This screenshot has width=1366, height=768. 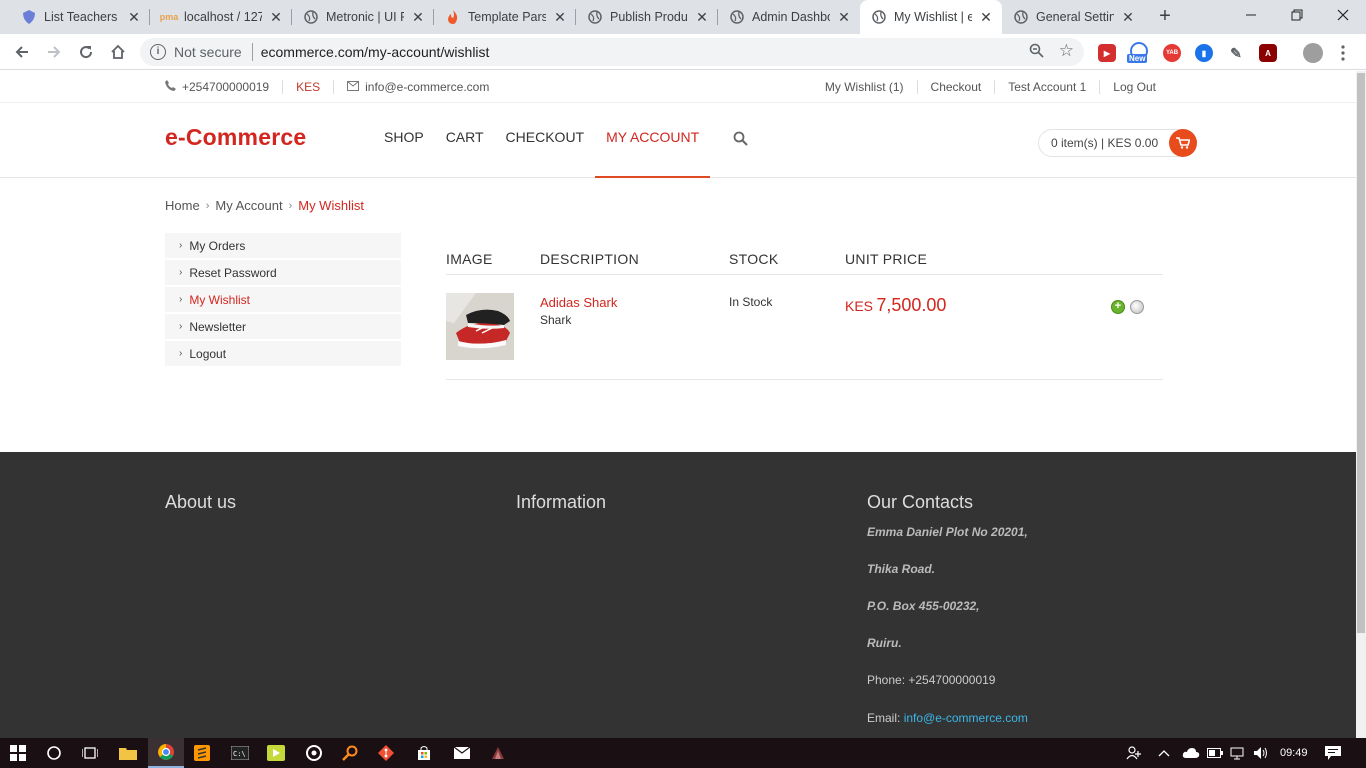 I want to click on restore-button, so click(x=1297, y=15).